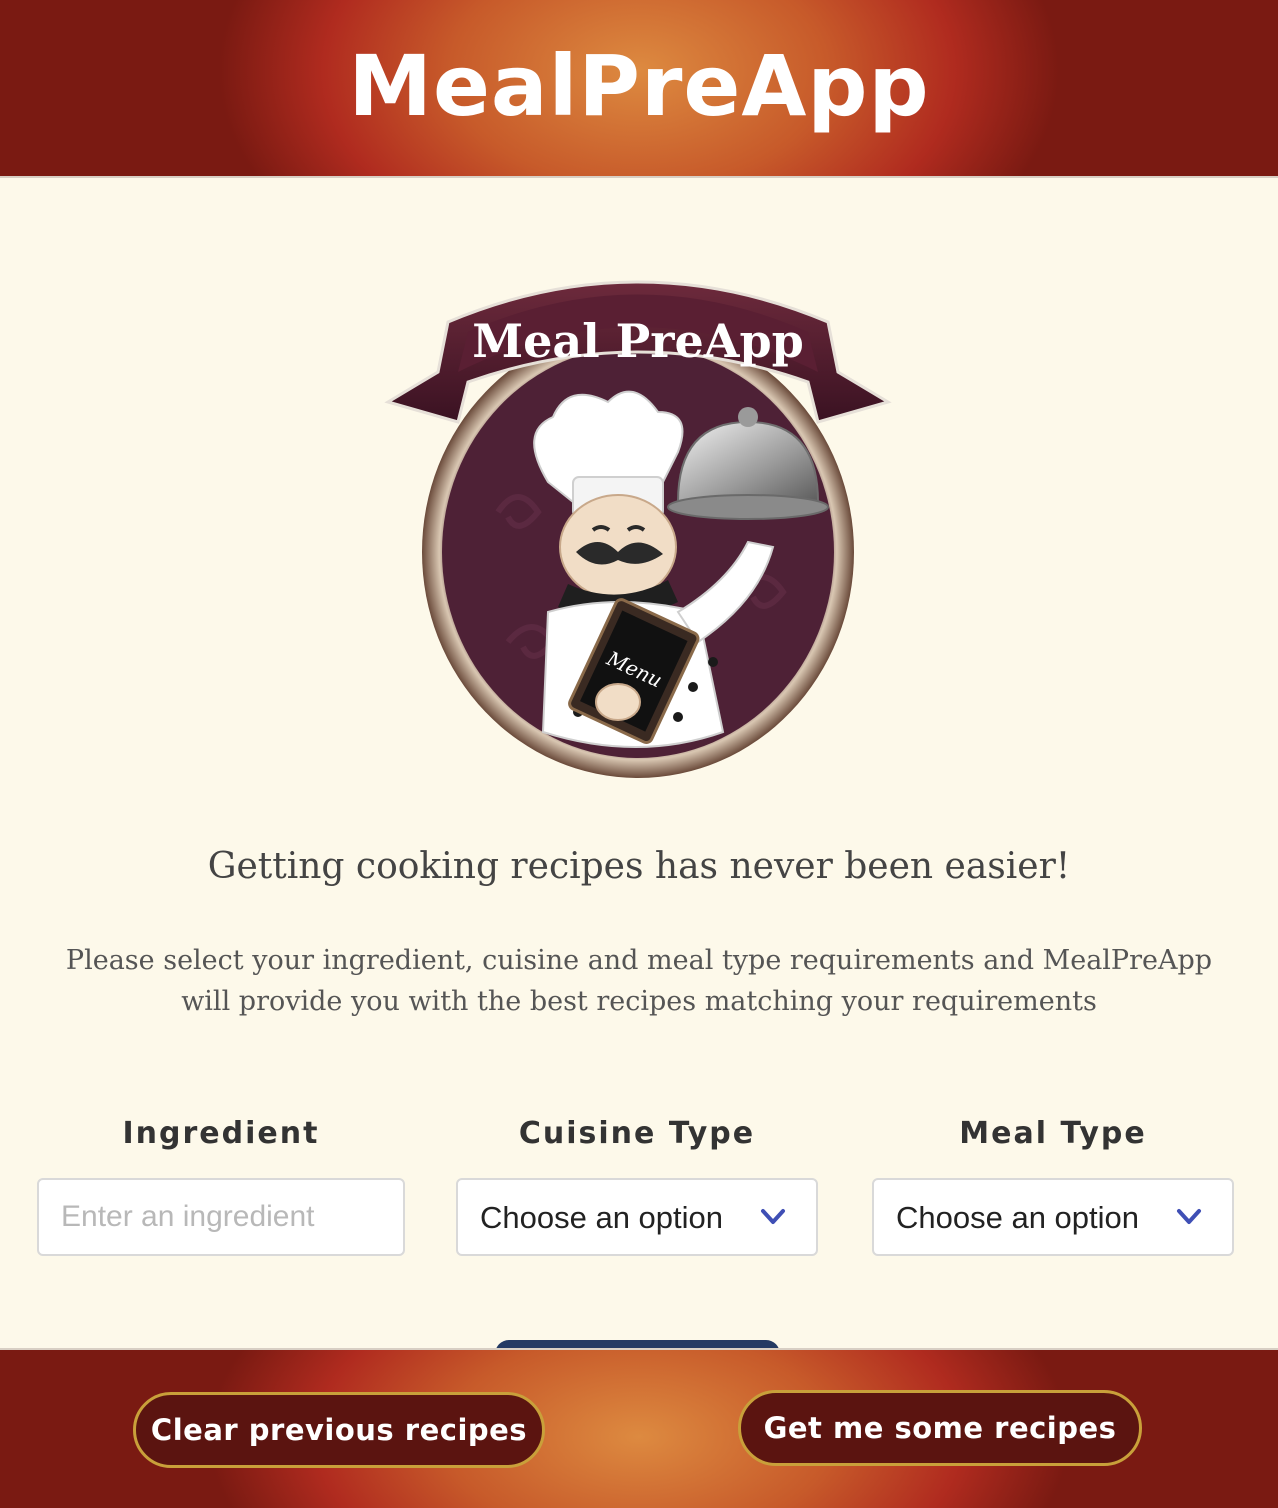  I want to click on cuisine-select: Choose an option, so click(637, 1217).